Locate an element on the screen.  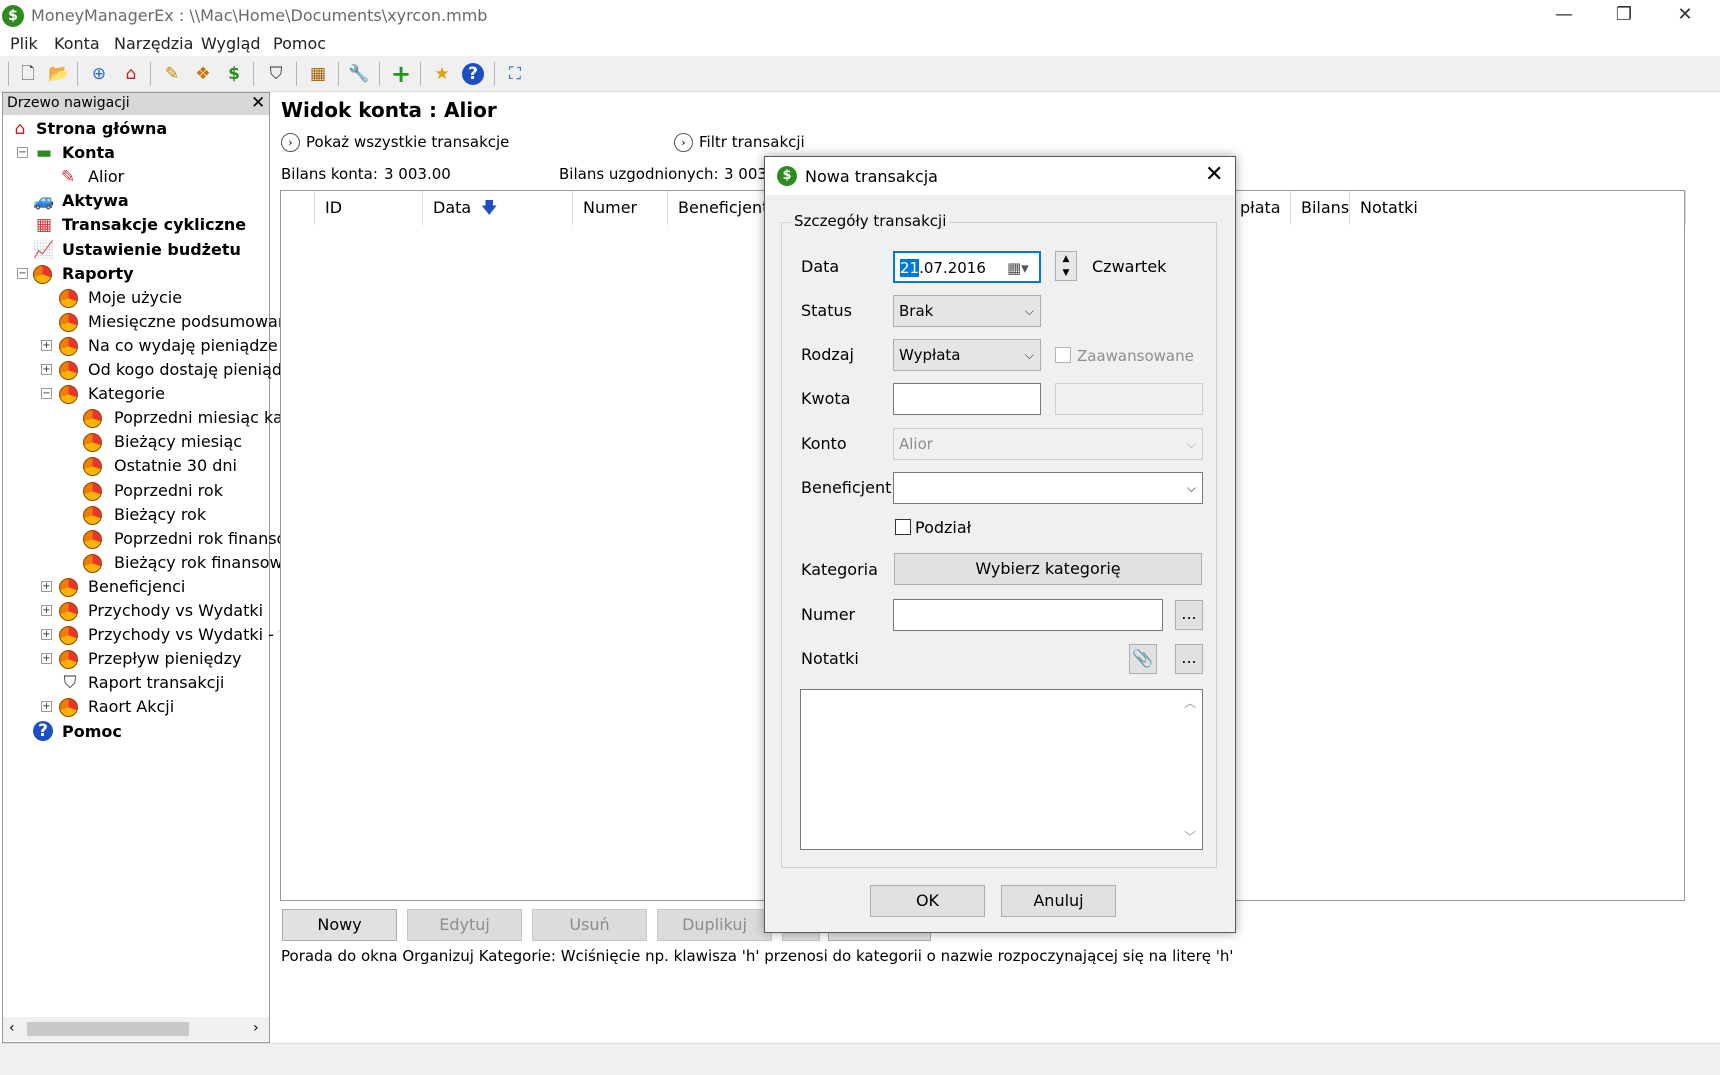
ok-button: OK is located at coordinates (927, 901).